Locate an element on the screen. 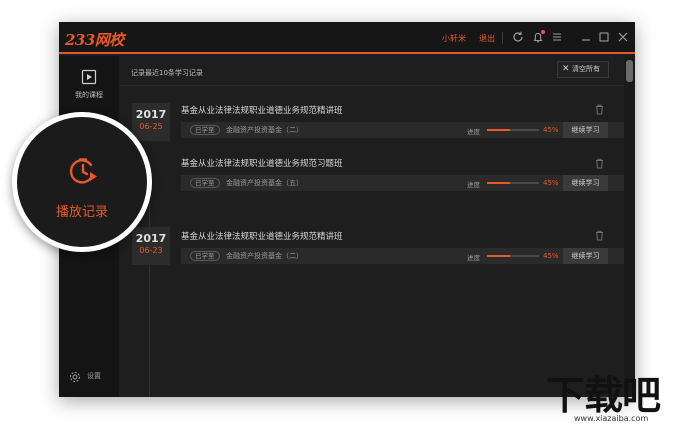 The height and width of the screenshot is (426, 684). record-row: 已学至 金融资产投资基金（五） 进度 45% is located at coordinates (403, 183).